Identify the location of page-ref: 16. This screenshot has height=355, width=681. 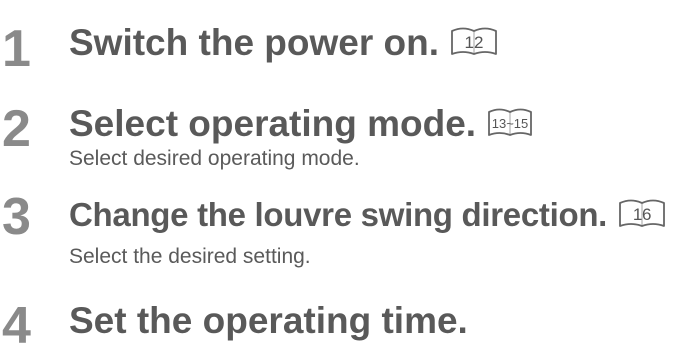
(642, 213).